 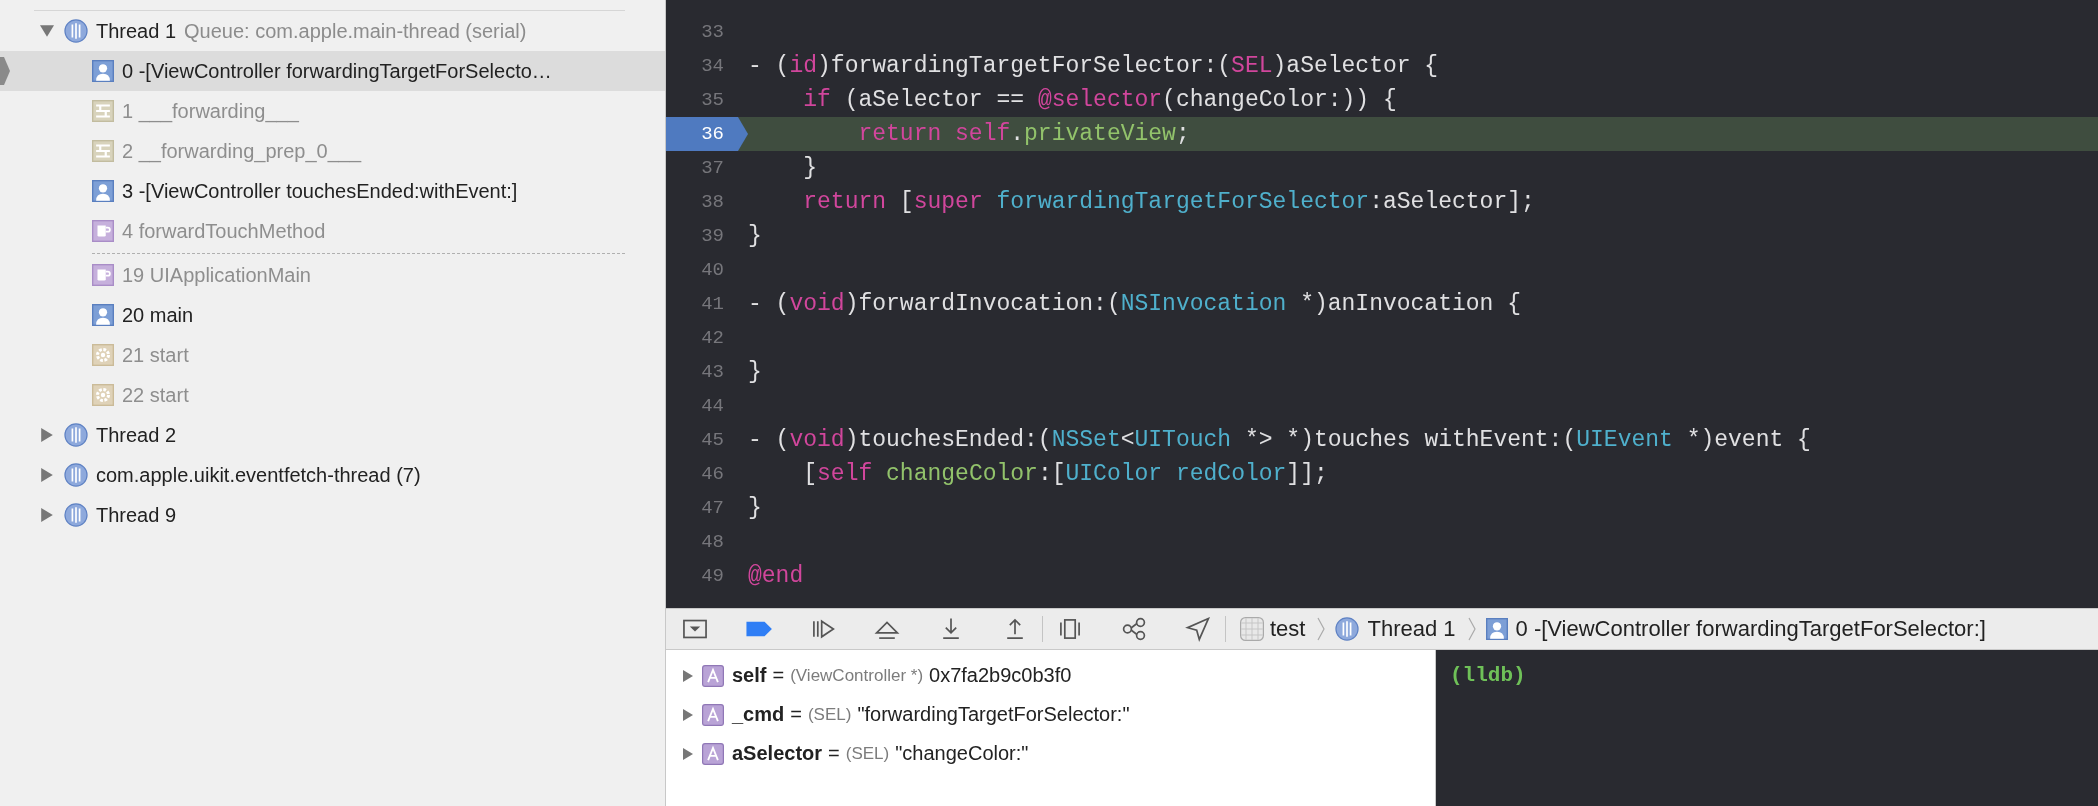 What do you see at coordinates (1410, 440) in the screenshot?
I see `code-token: *> *)touches withEvent:(` at bounding box center [1410, 440].